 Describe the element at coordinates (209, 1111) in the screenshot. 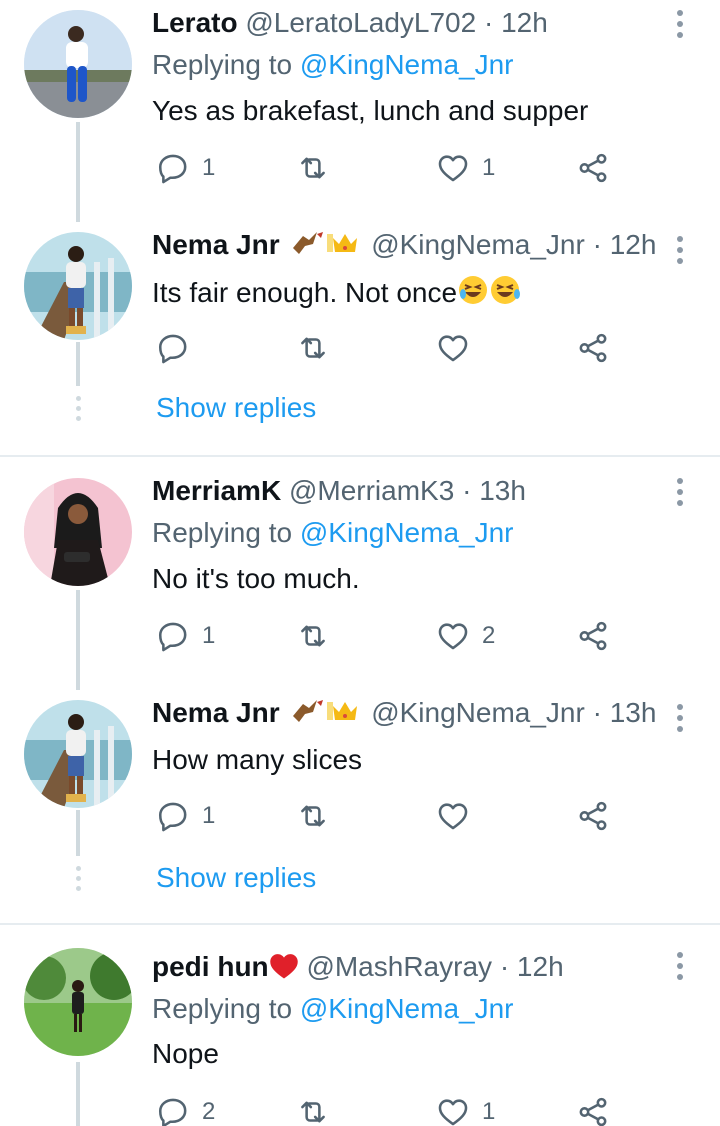

I see `reply-count: 2` at that location.